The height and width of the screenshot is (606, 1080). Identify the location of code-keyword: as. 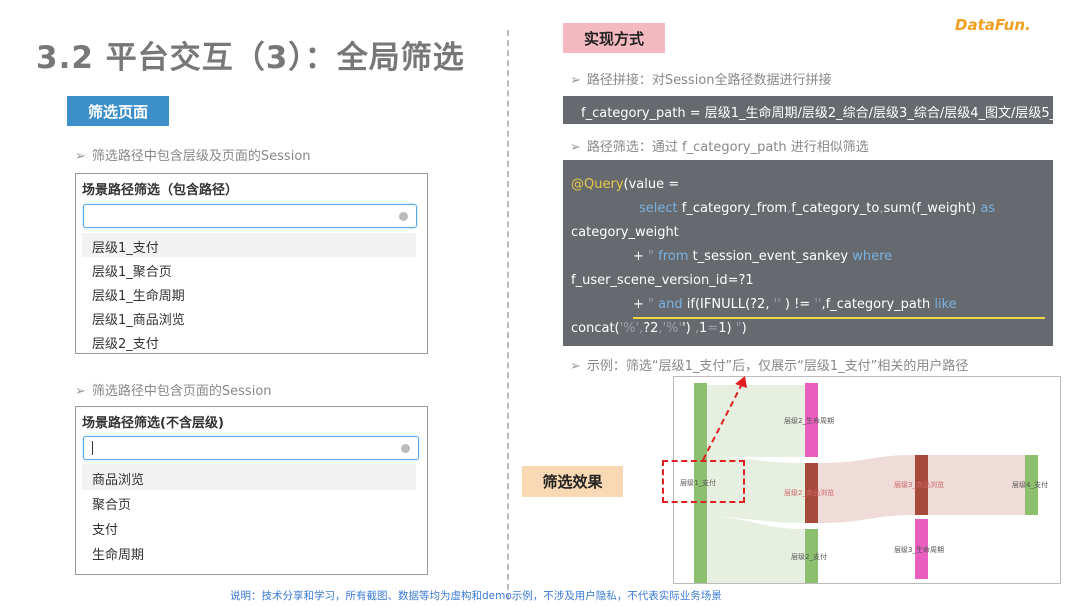
(988, 208).